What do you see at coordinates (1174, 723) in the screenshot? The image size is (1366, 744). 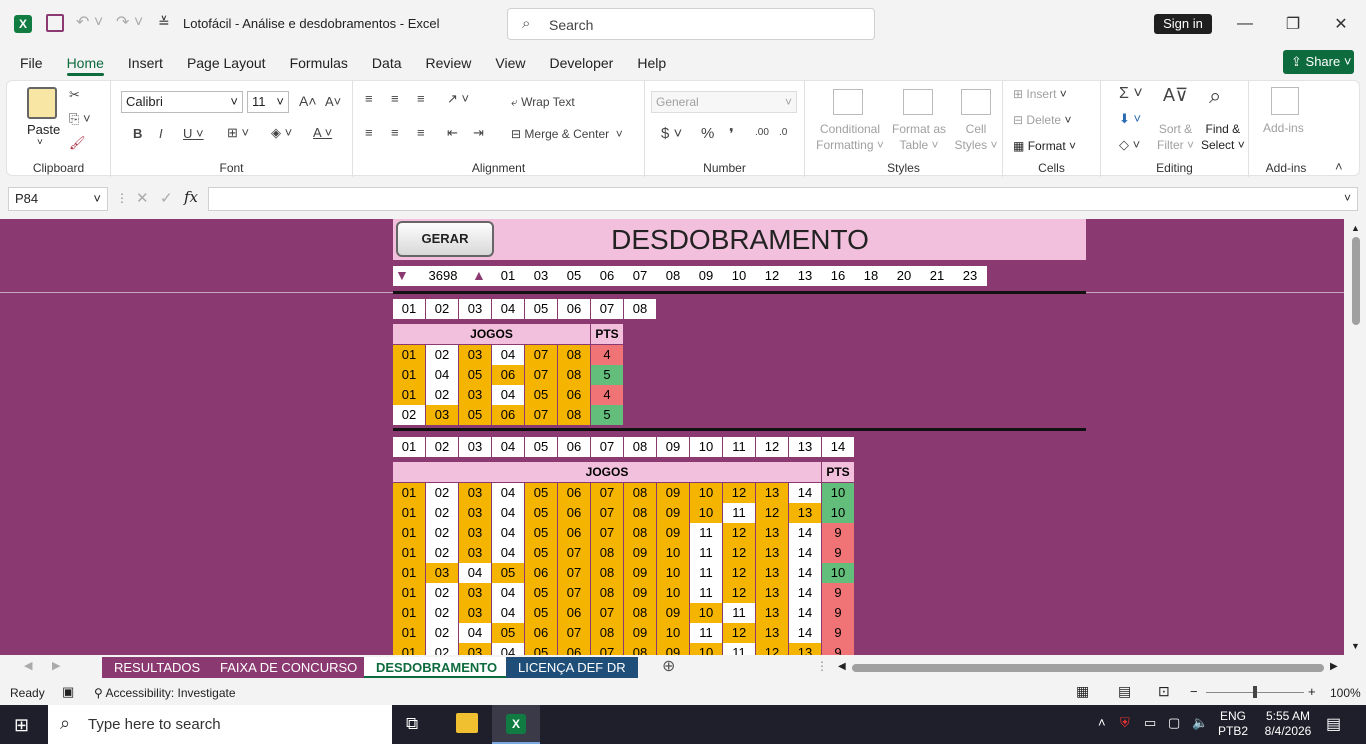 I see `tray-network-icon: ▢` at bounding box center [1174, 723].